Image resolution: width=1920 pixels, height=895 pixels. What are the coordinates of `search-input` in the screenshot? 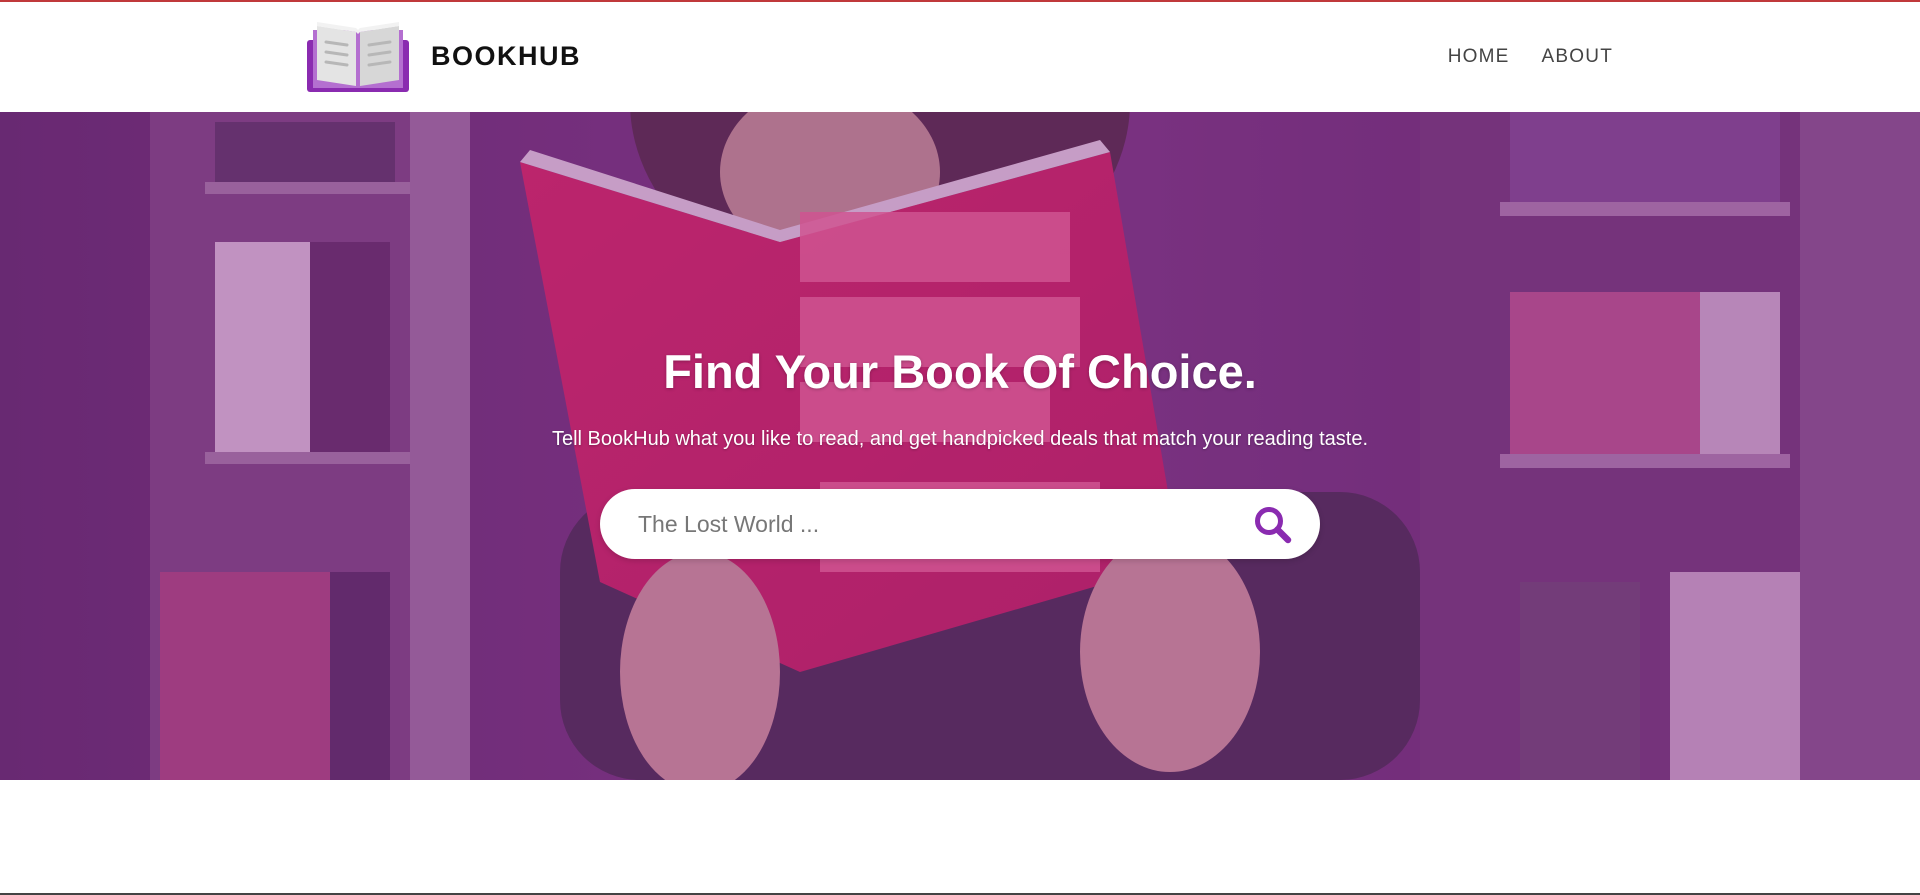 It's located at (928, 524).